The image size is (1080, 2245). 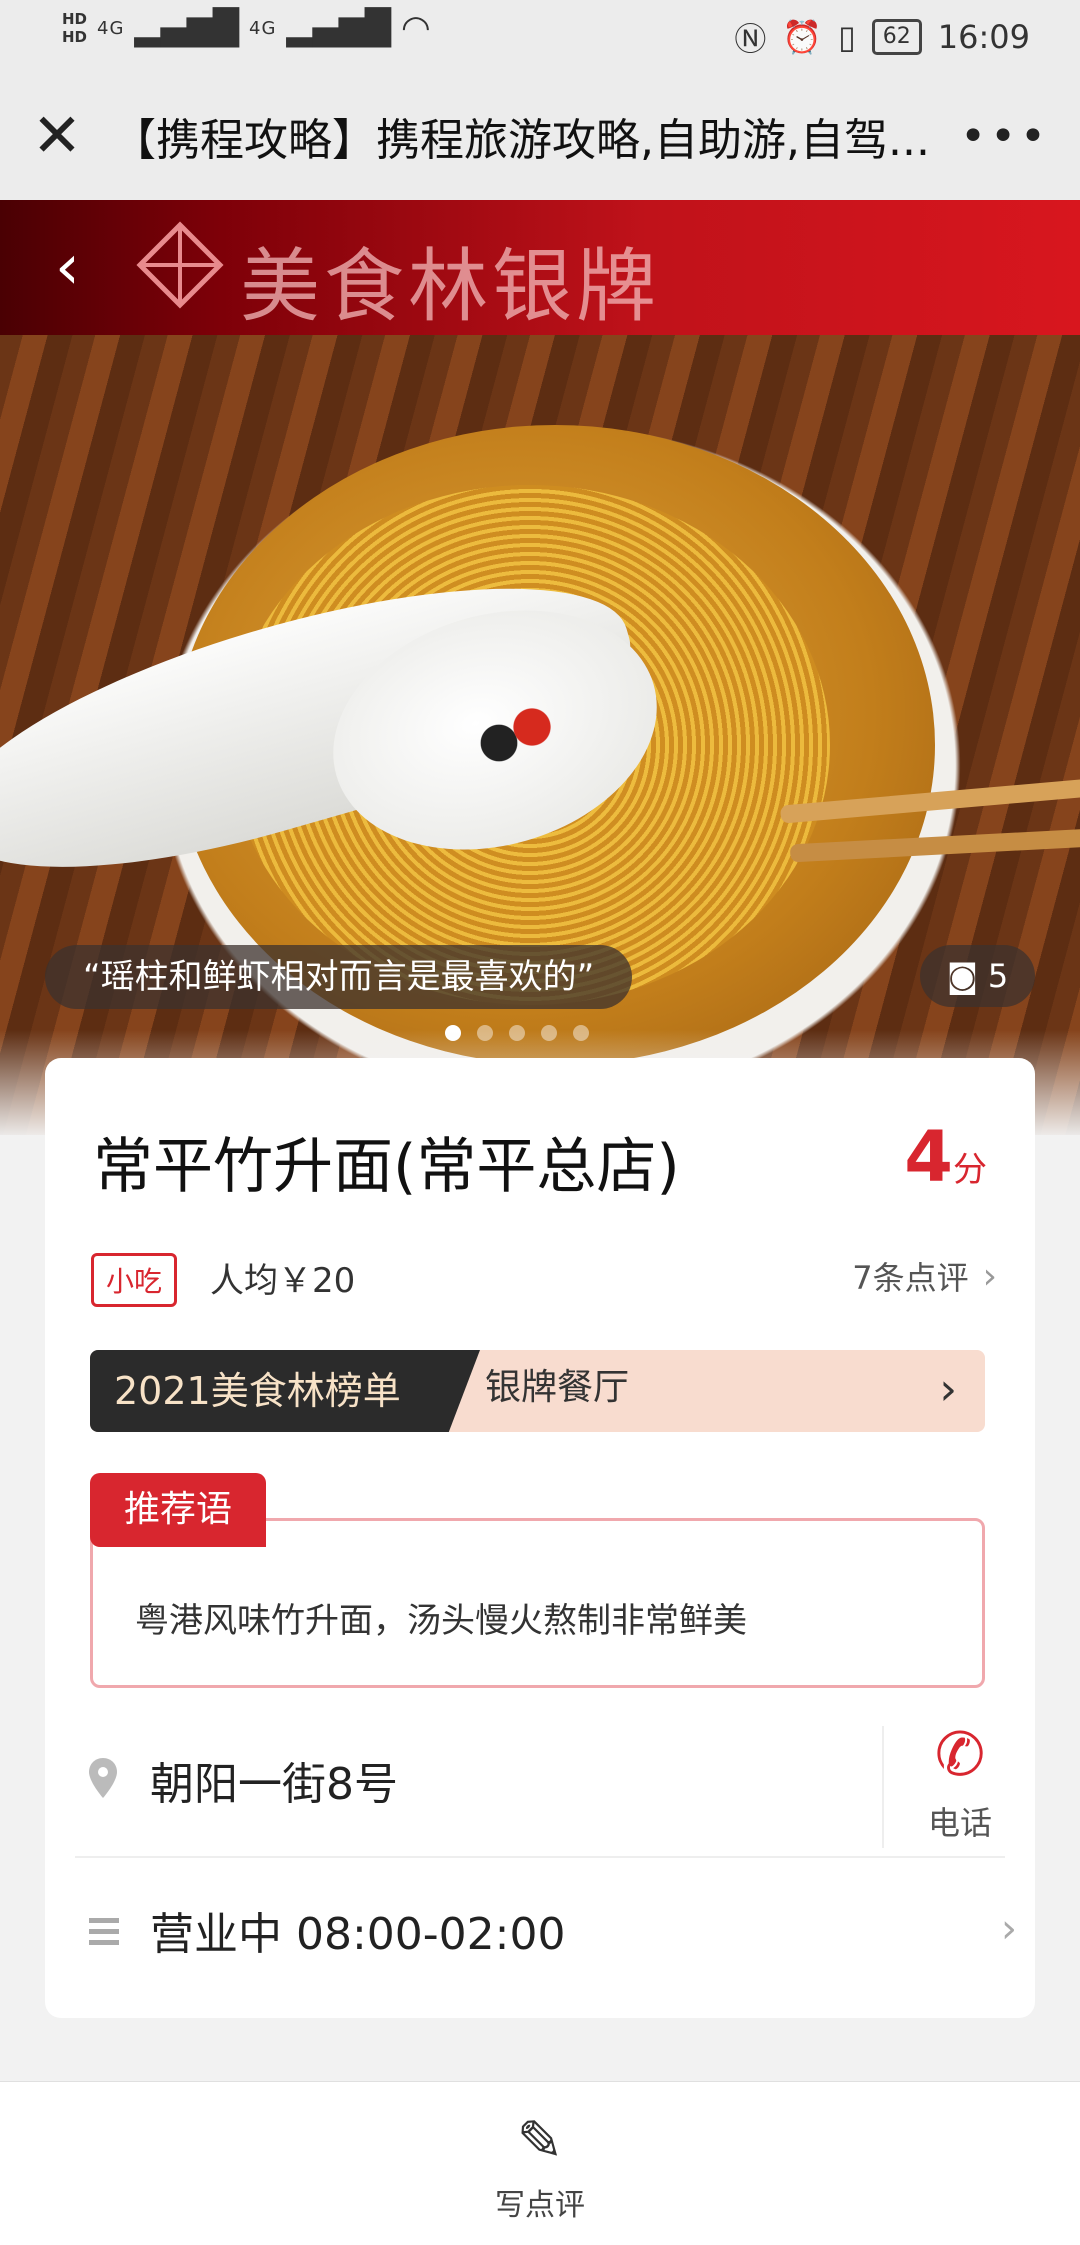 I want to click on photo-count-button: ◙ 5, so click(x=977, y=976).